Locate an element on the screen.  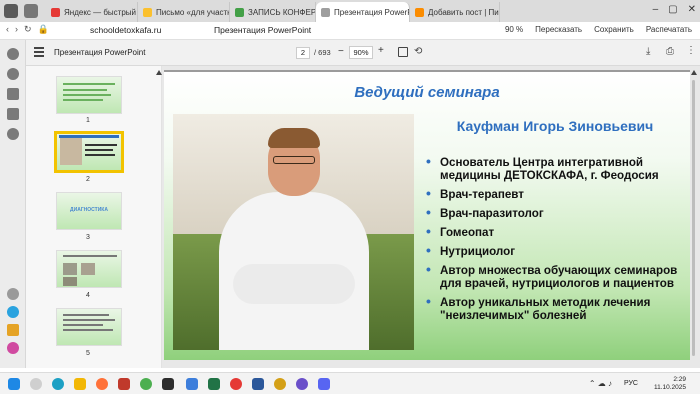
print-icon: ⎙ is located at coordinates (670, 51).